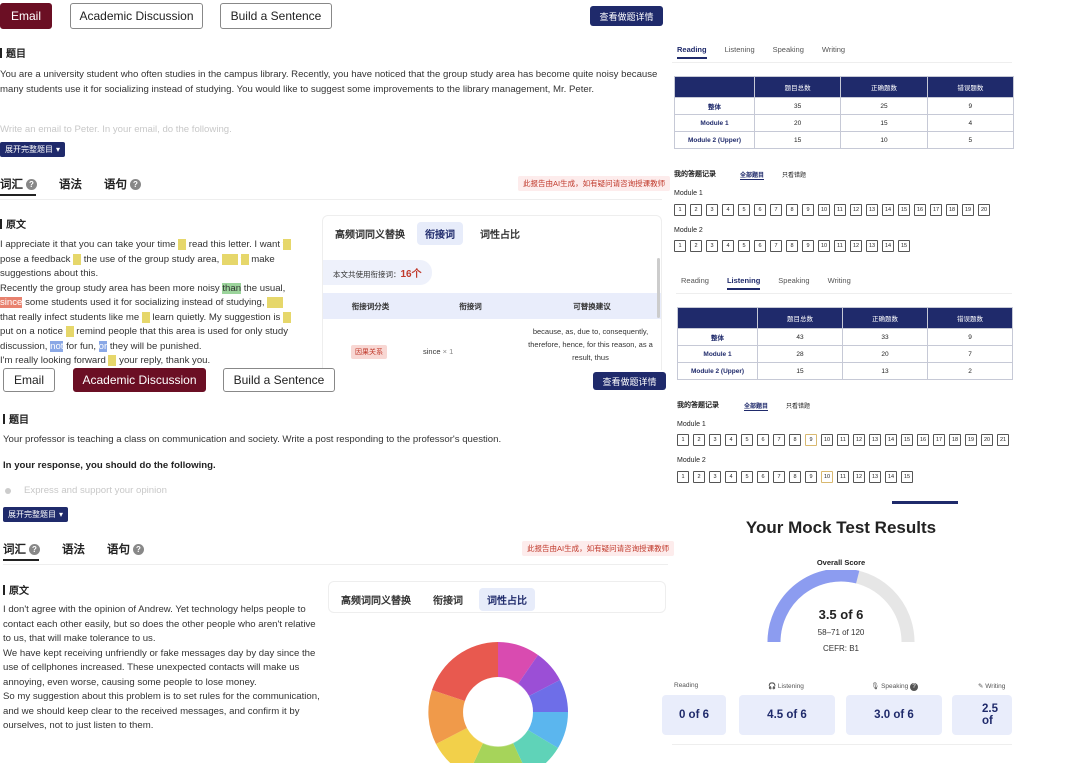 The width and height of the screenshot is (1080, 763). What do you see at coordinates (279, 380) in the screenshot?
I see `tab-build-a-sentence-2: Build a Sentence` at bounding box center [279, 380].